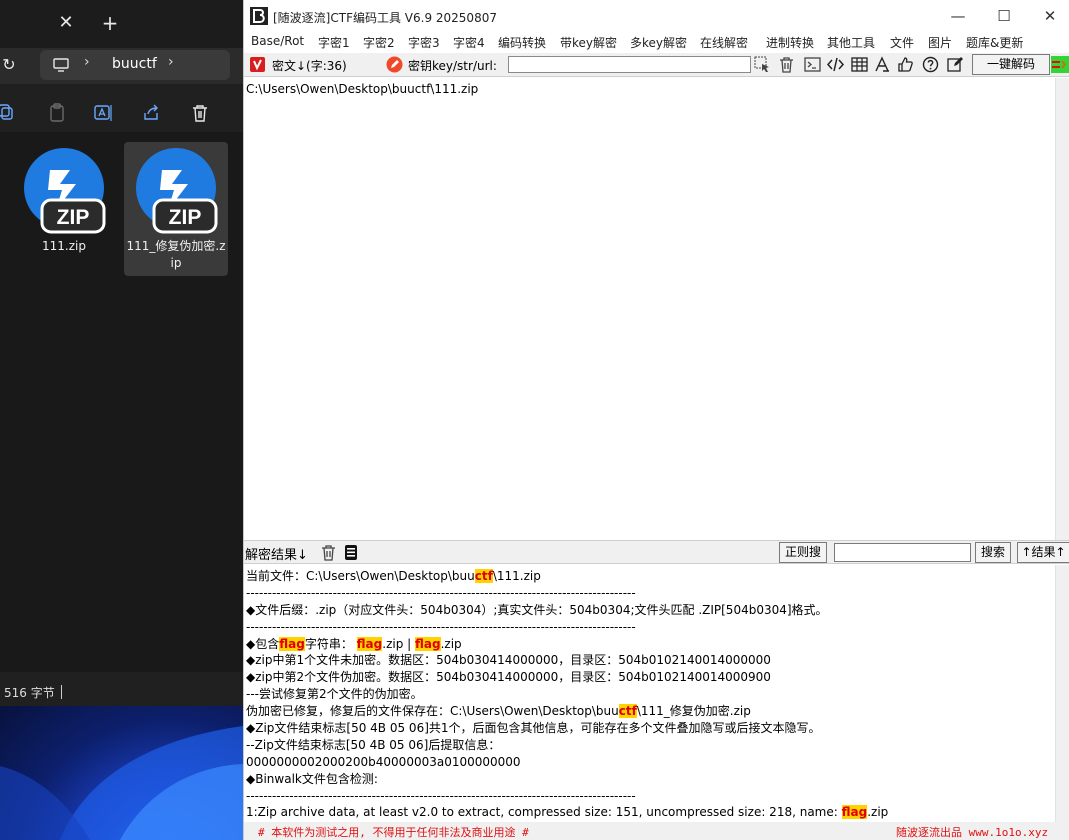 Image resolution: width=1069 pixels, height=840 pixels. What do you see at coordinates (516, 576) in the screenshot?
I see `result-text: \111.zip` at bounding box center [516, 576].